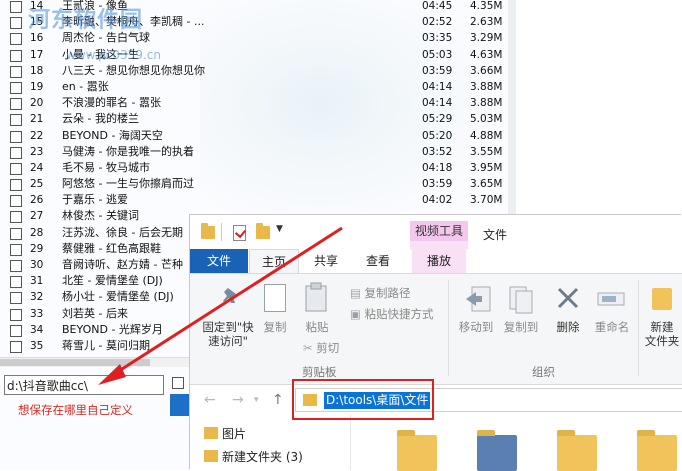 This screenshot has width=682, height=471. I want to click on copy-path-button: ▤ 复制路径, so click(380, 293).